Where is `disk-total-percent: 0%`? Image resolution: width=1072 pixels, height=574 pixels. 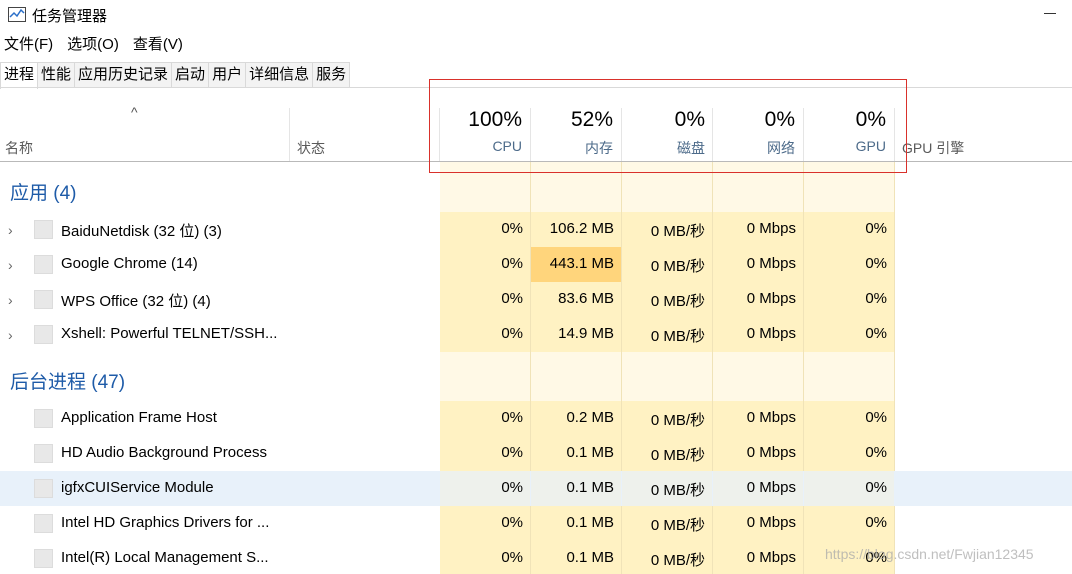
disk-total-percent: 0% is located at coordinates (663, 120).